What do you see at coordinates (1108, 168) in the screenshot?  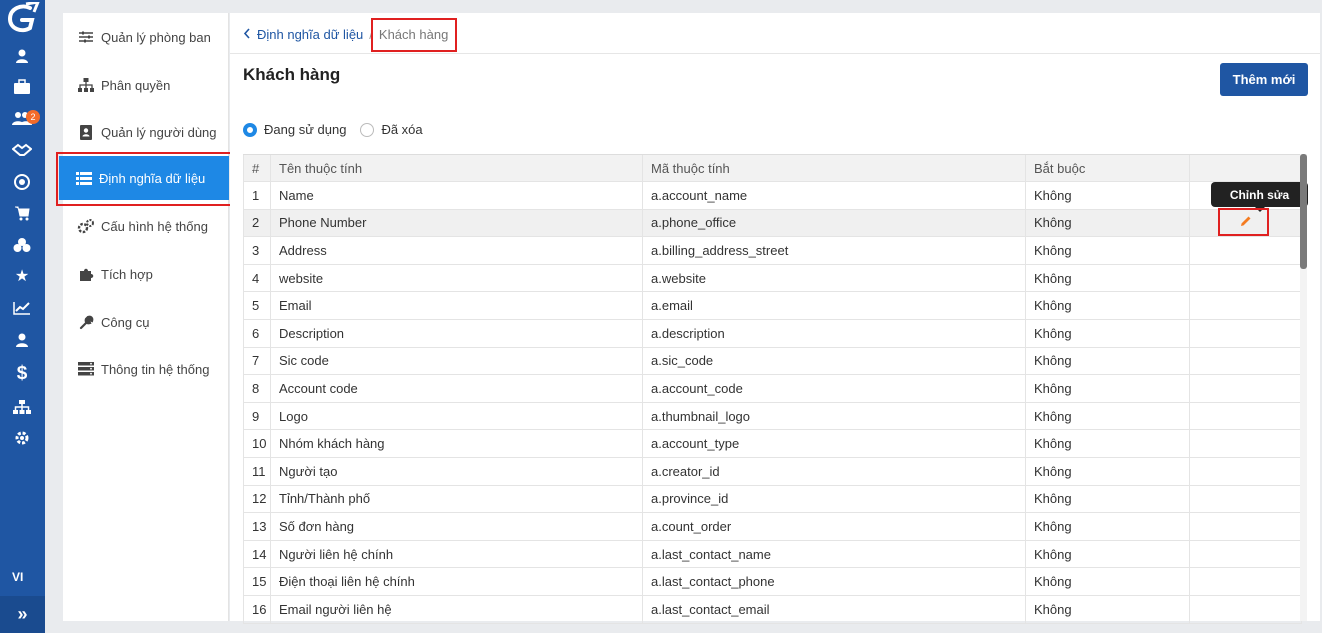 I see `column-header: Bắt buộc` at bounding box center [1108, 168].